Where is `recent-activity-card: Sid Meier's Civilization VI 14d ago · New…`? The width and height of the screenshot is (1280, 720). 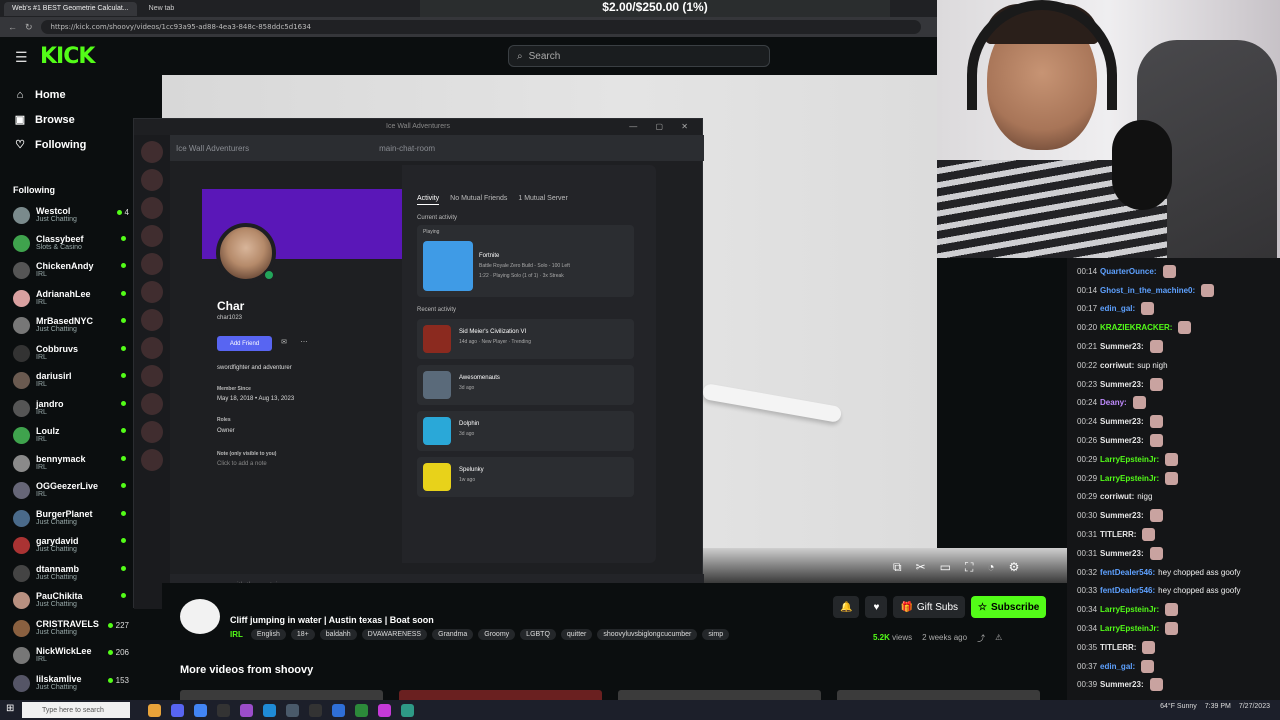
recent-activity-card: Sid Meier's Civilization VI 14d ago · New… is located at coordinates (525, 339).